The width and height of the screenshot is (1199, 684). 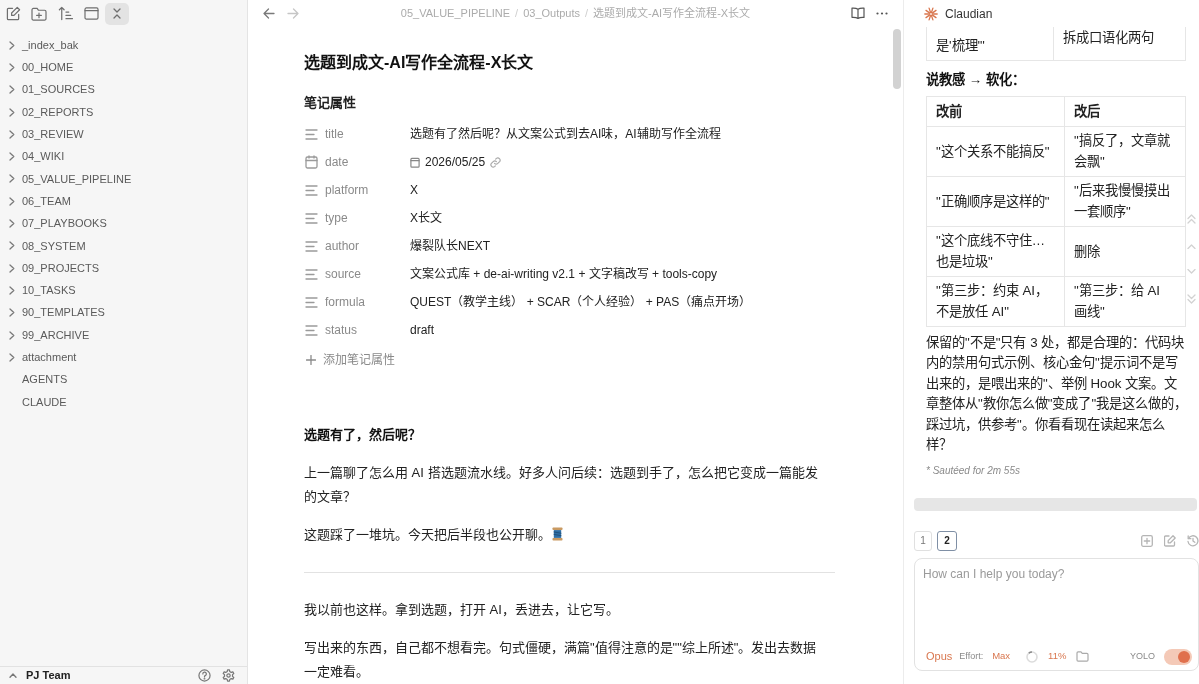 What do you see at coordinates (39, 13) in the screenshot?
I see `folder-plus-icon` at bounding box center [39, 13].